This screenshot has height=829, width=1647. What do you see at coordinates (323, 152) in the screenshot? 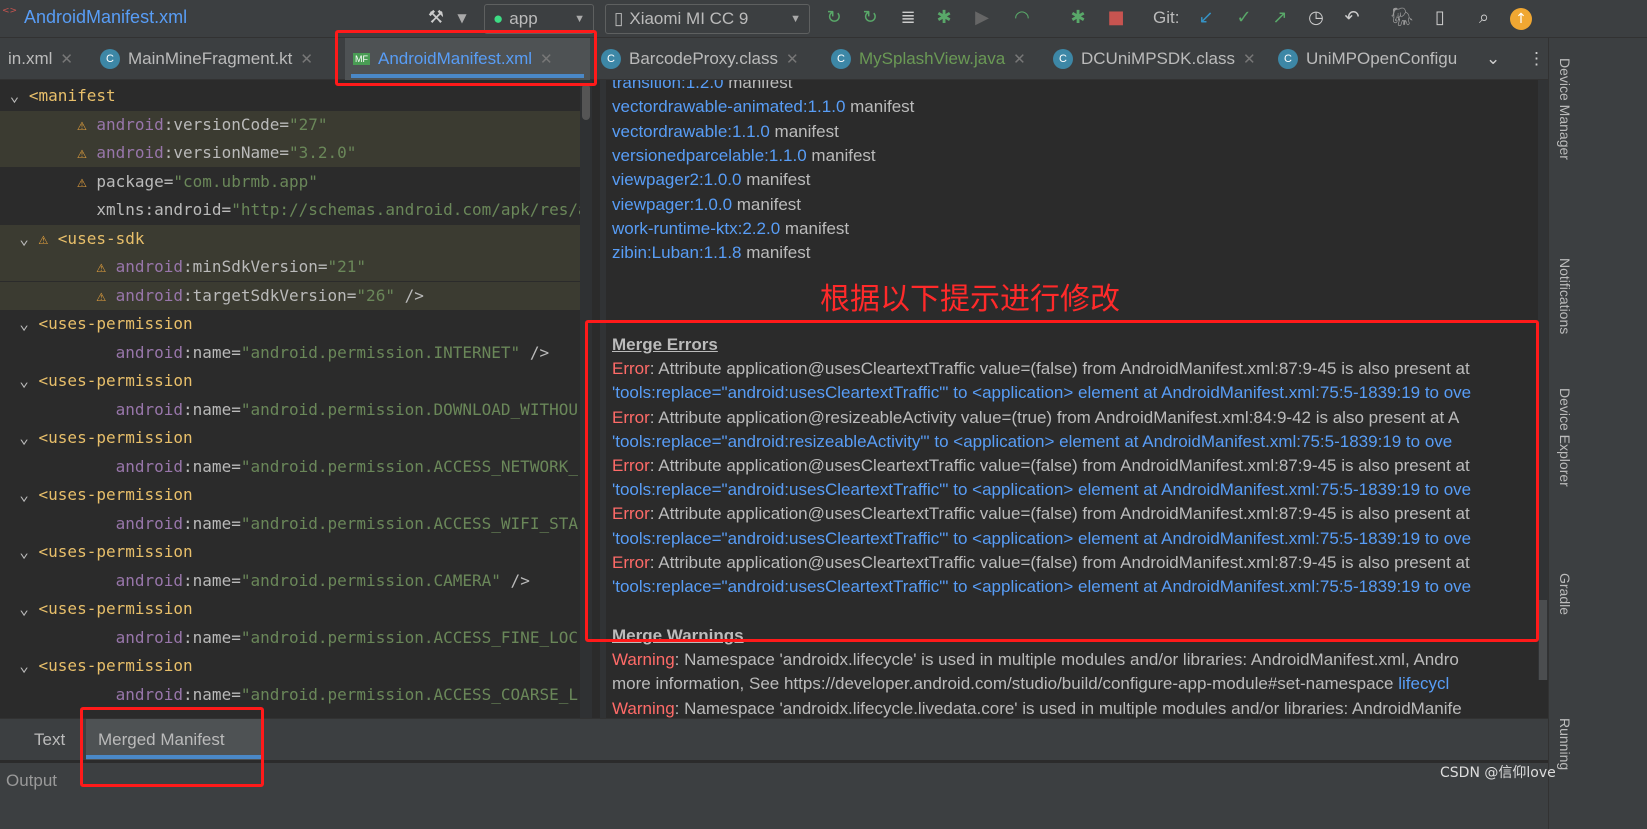
I see `xml-value: "3.2.0"` at bounding box center [323, 152].